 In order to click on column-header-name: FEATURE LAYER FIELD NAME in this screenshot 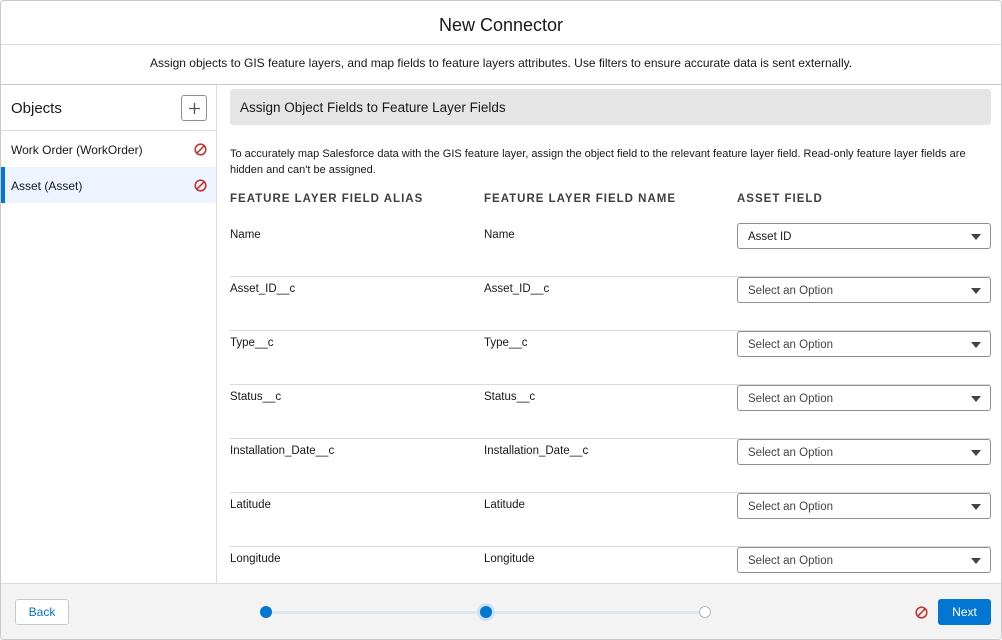, I will do `click(580, 199)`.